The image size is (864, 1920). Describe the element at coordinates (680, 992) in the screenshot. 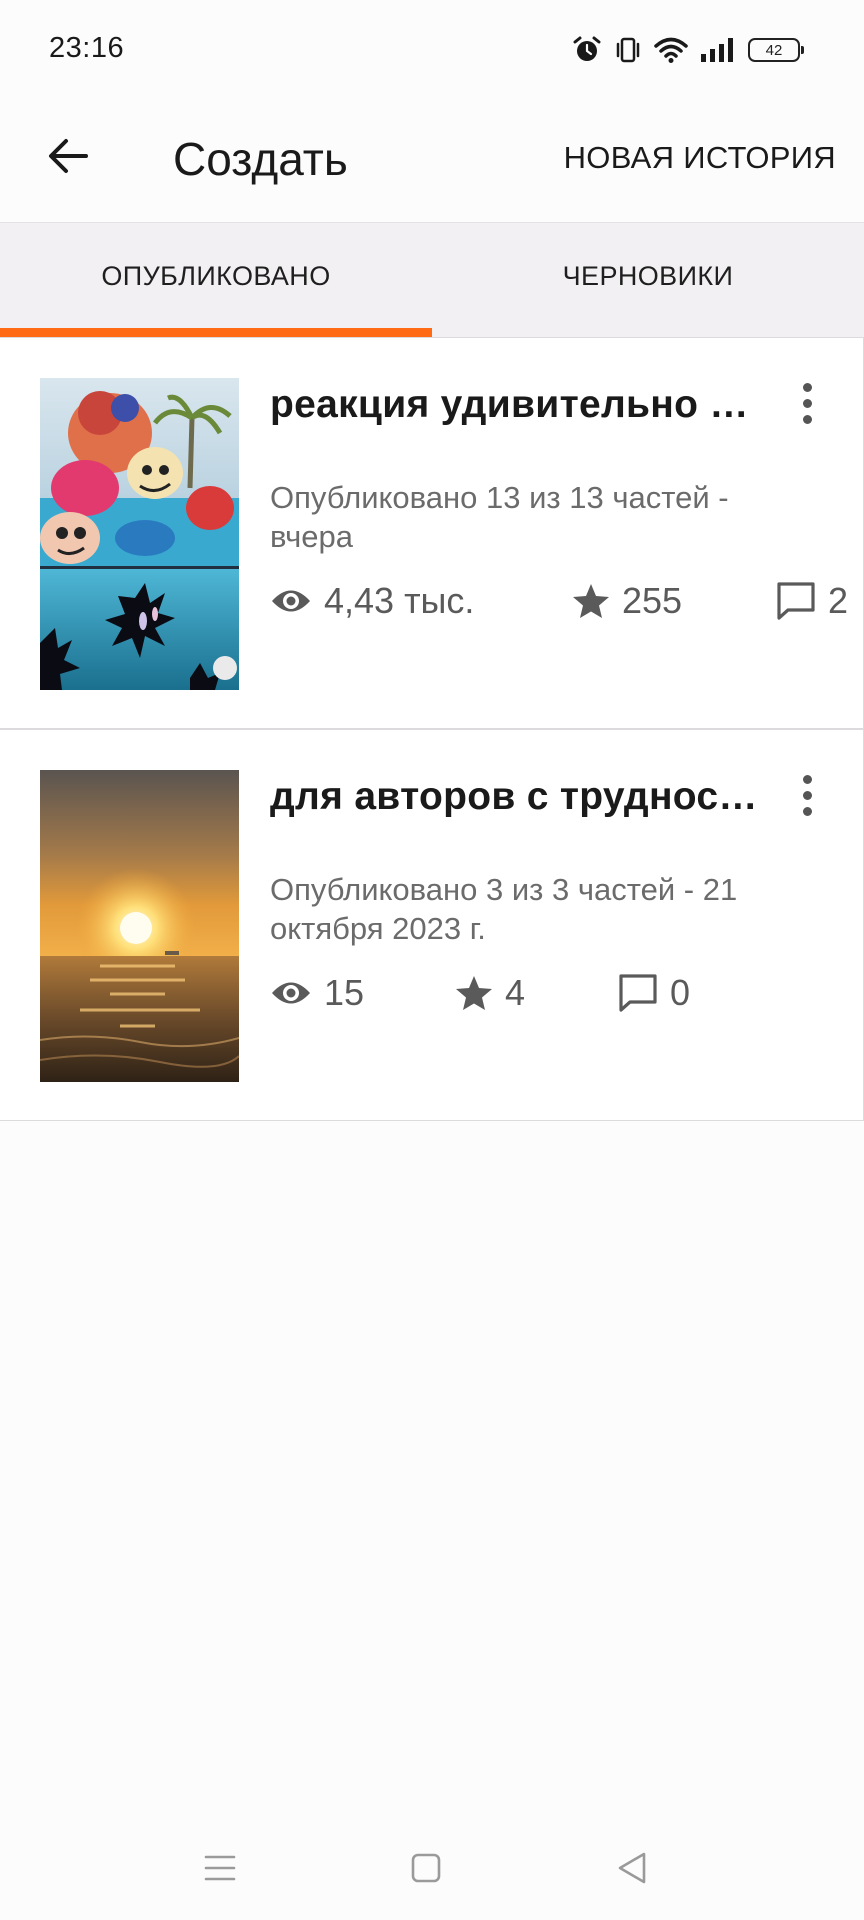

I see `comments-count: 0` at that location.